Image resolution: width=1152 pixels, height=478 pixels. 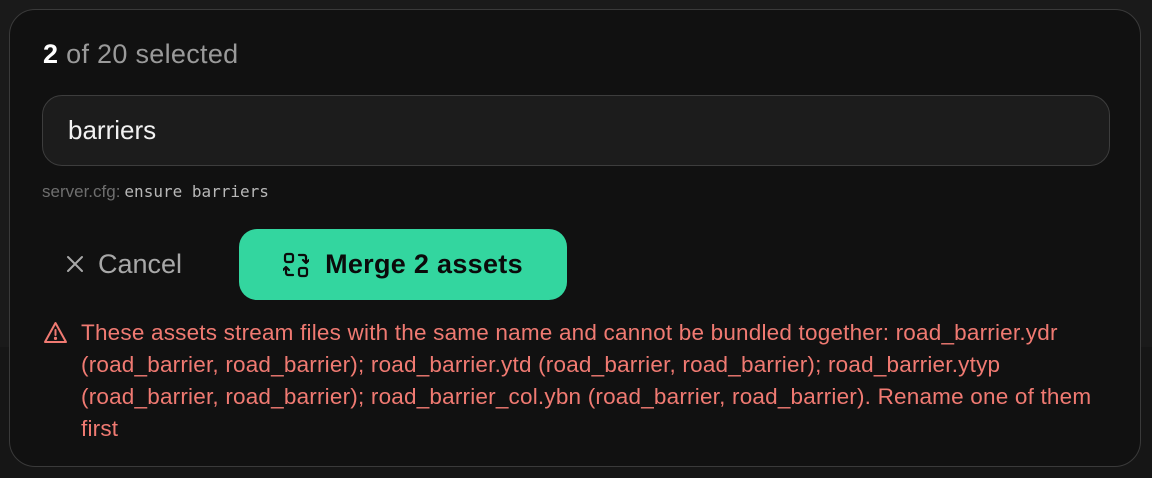 What do you see at coordinates (51, 54) in the screenshot?
I see `selected-count: 2` at bounding box center [51, 54].